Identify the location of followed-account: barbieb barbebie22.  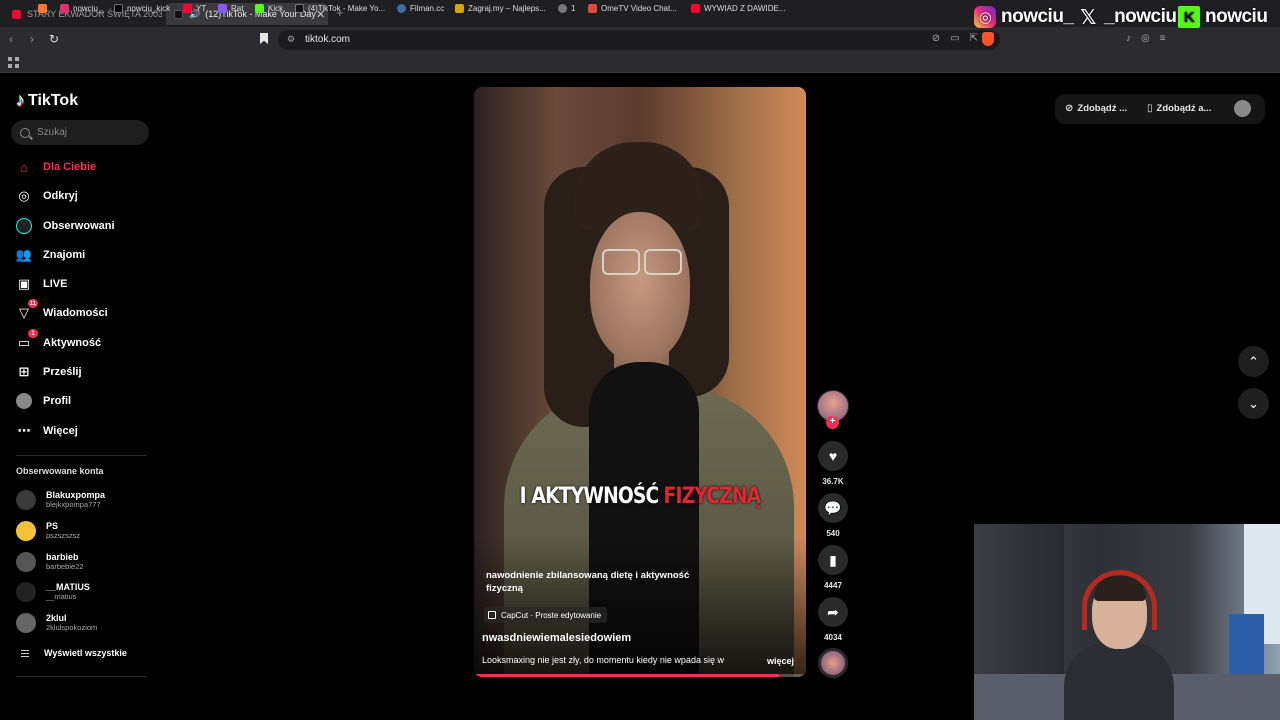
(50, 562).